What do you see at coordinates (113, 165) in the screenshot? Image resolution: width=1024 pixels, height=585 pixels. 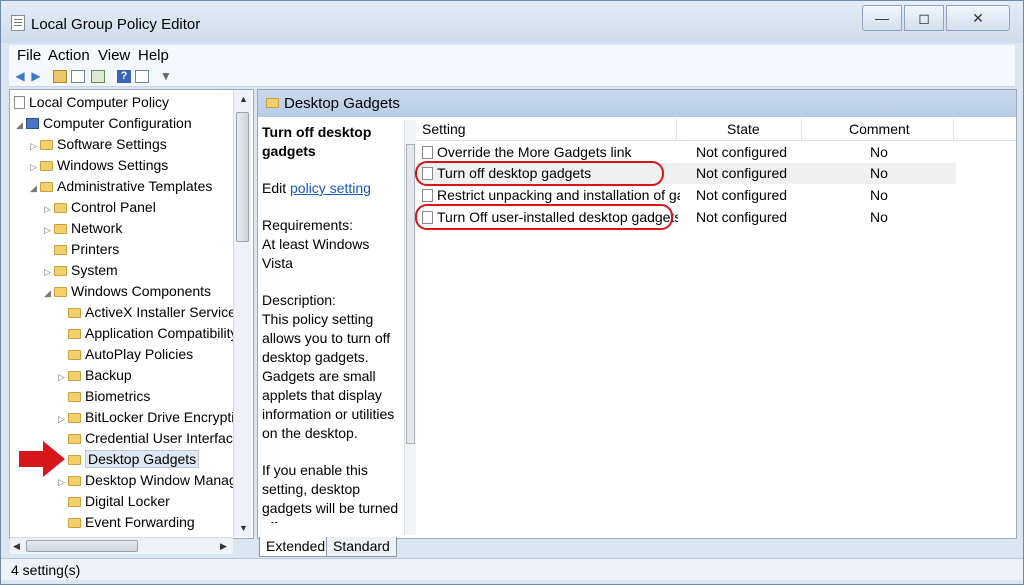 I see `tree-item-label: Windows Settings` at bounding box center [113, 165].